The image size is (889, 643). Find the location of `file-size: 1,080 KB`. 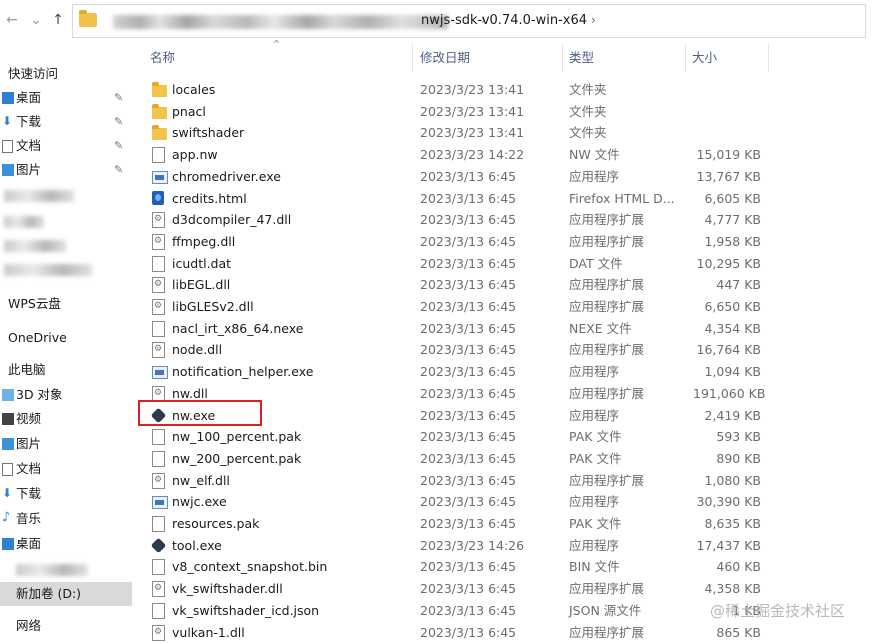

file-size: 1,080 KB is located at coordinates (727, 481).